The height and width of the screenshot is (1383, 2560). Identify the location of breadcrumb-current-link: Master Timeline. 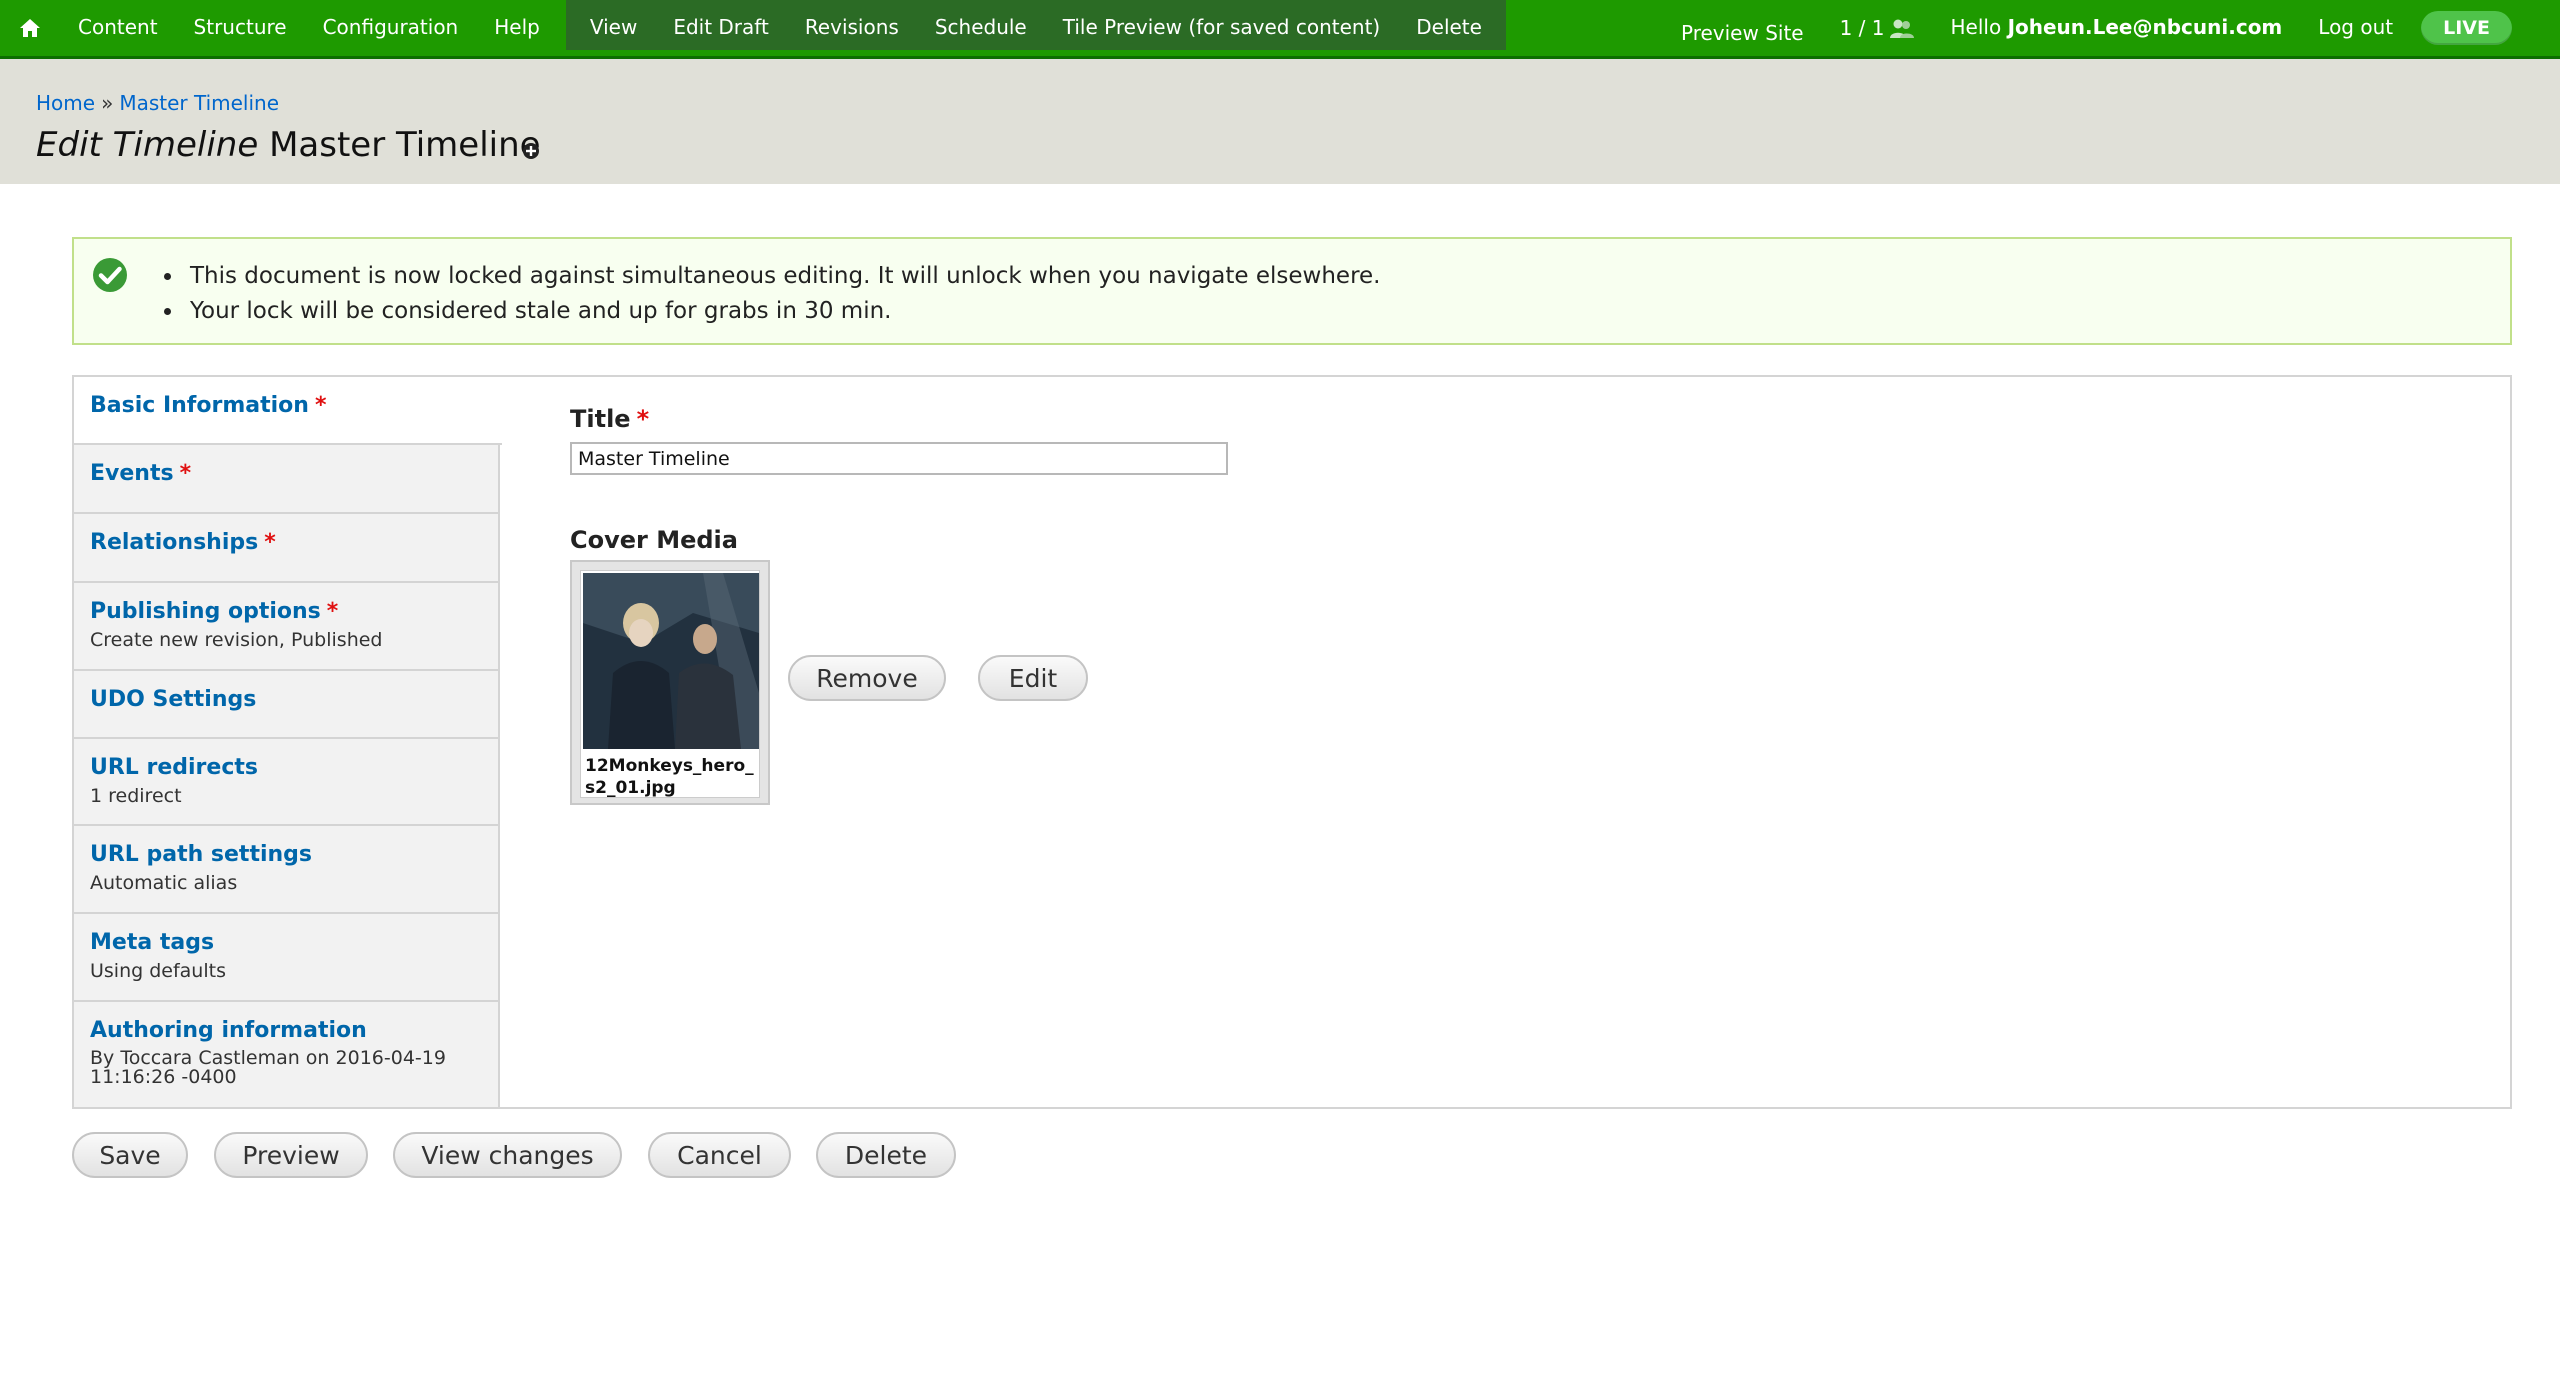
(199, 103).